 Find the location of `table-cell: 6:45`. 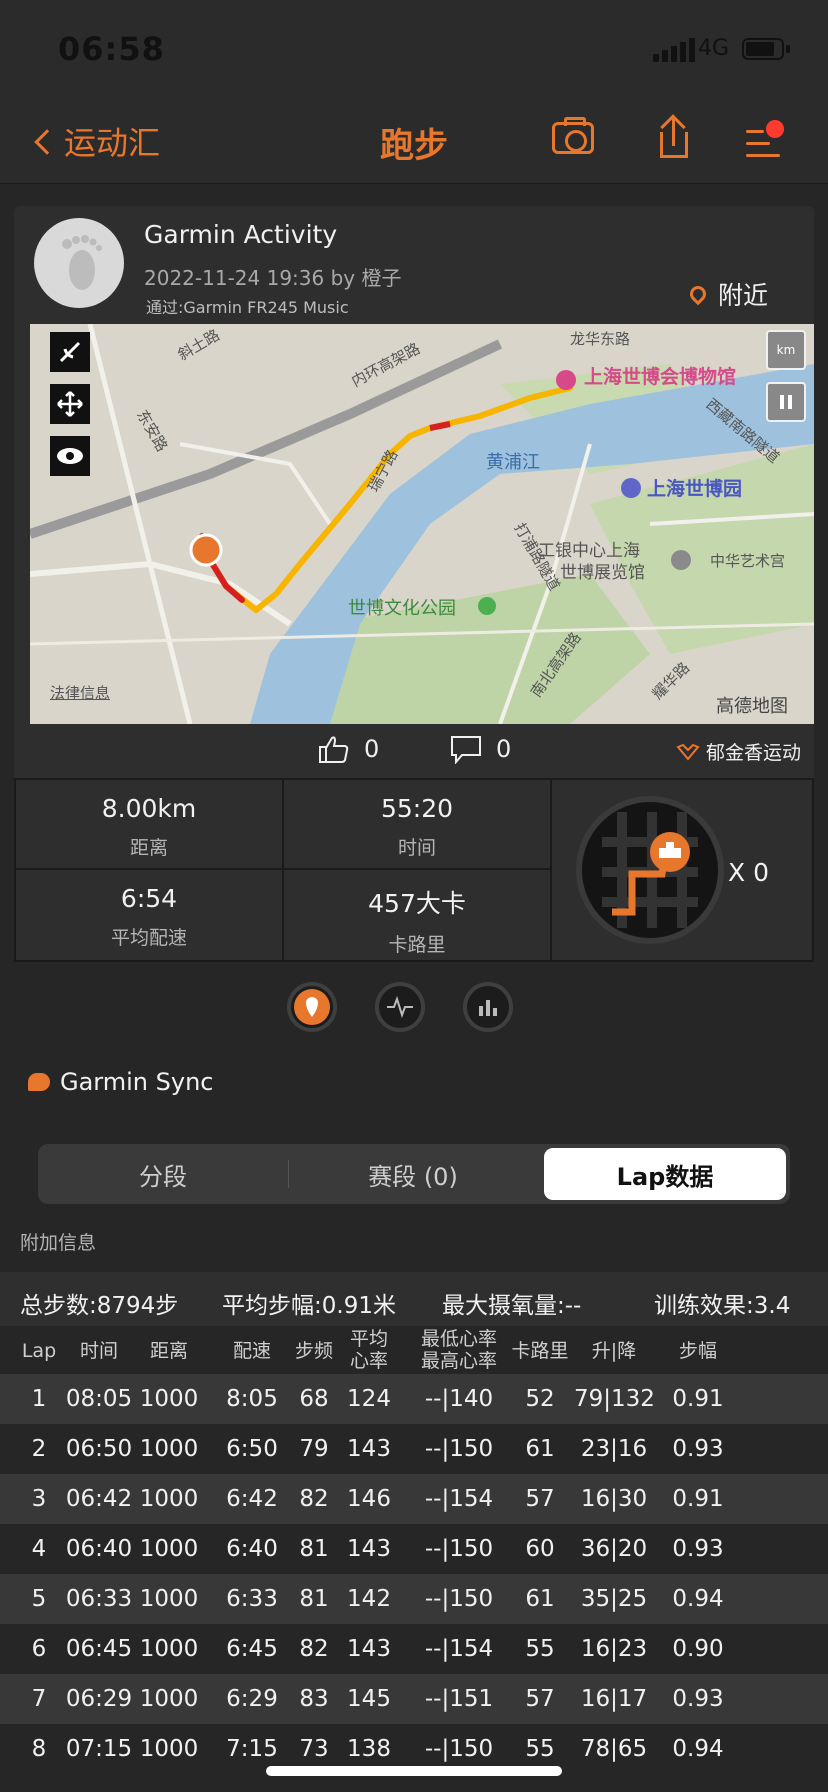

table-cell: 6:45 is located at coordinates (252, 1649).